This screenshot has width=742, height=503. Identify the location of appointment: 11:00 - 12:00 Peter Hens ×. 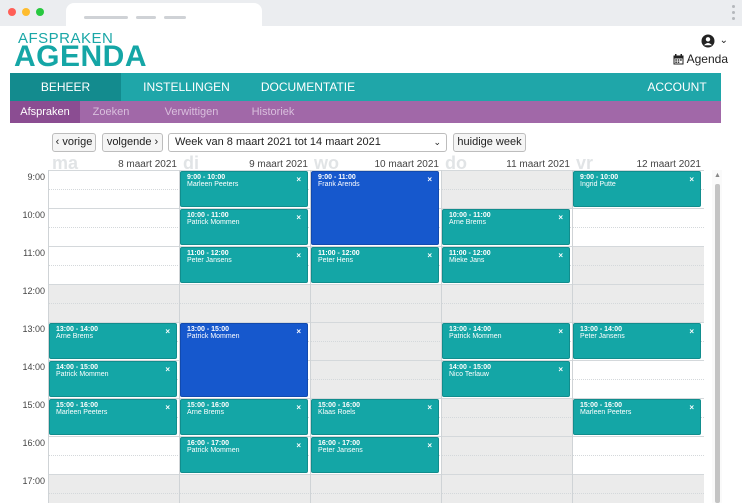
(375, 265).